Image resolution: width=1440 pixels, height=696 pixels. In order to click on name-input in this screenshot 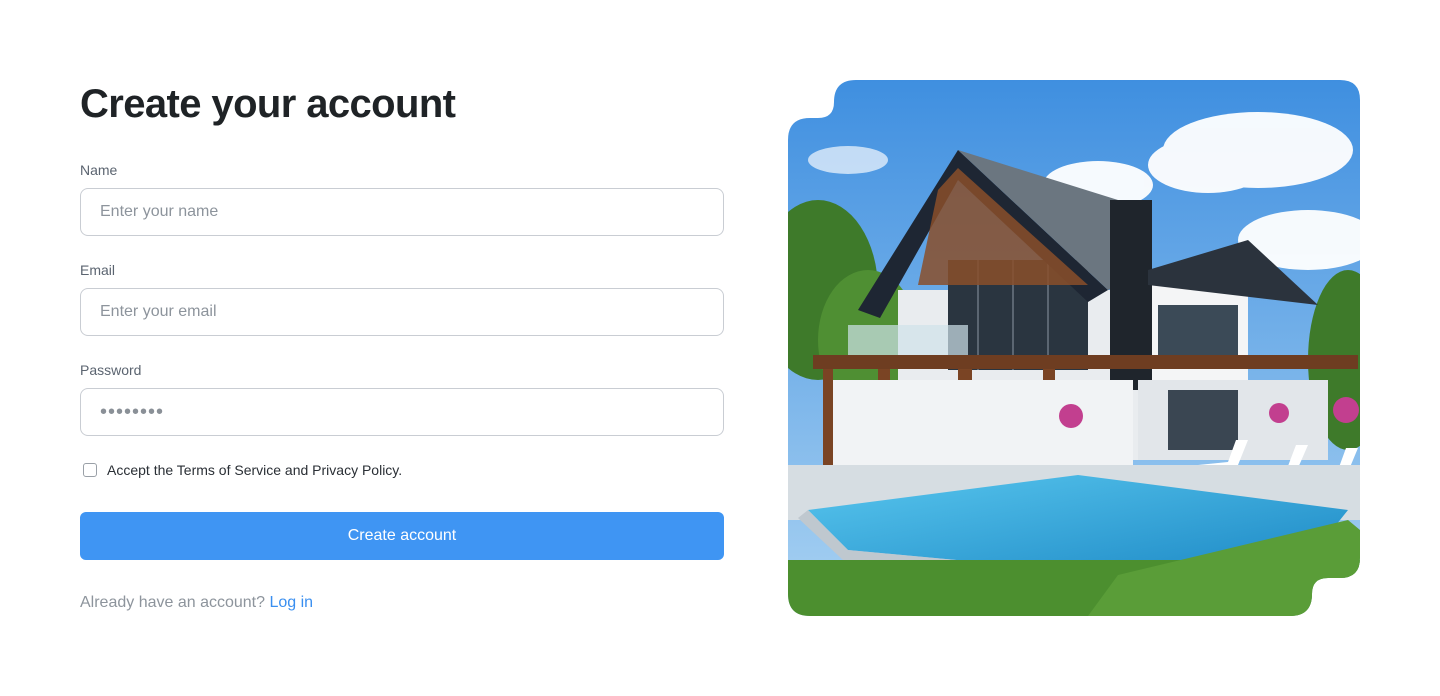, I will do `click(402, 212)`.